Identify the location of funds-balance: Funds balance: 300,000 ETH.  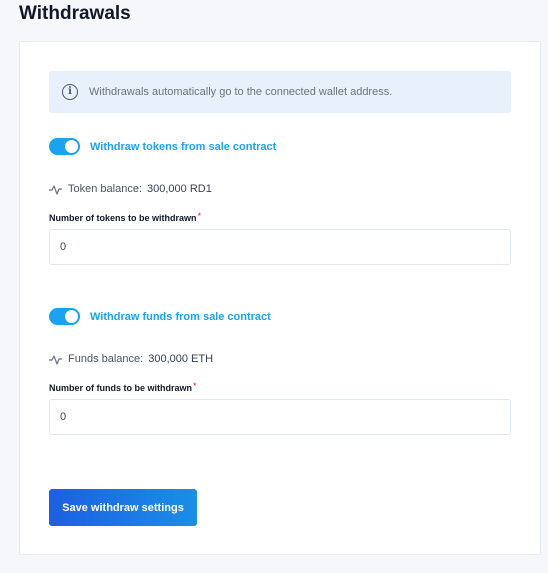
(131, 359).